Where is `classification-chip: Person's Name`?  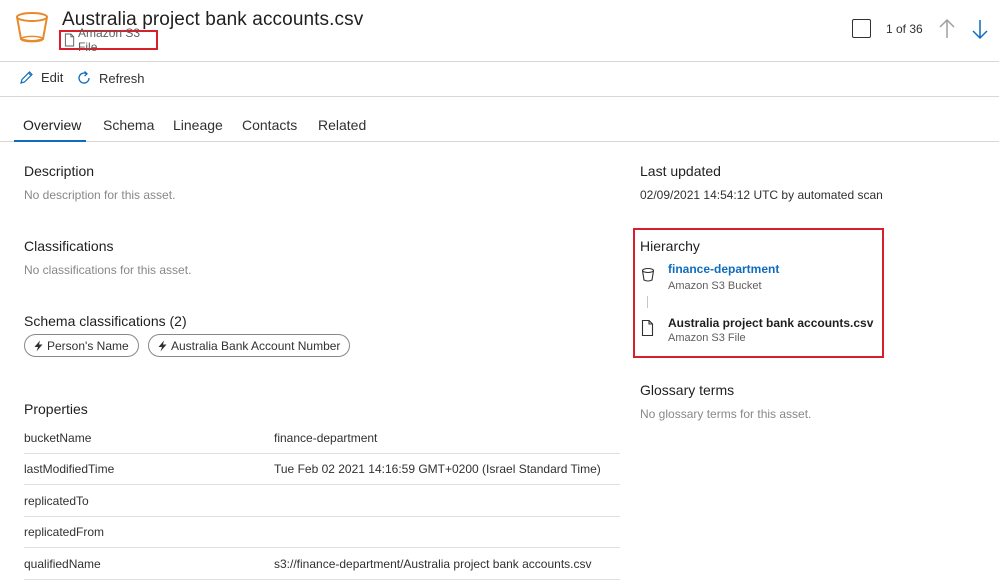
classification-chip: Person's Name is located at coordinates (81, 345).